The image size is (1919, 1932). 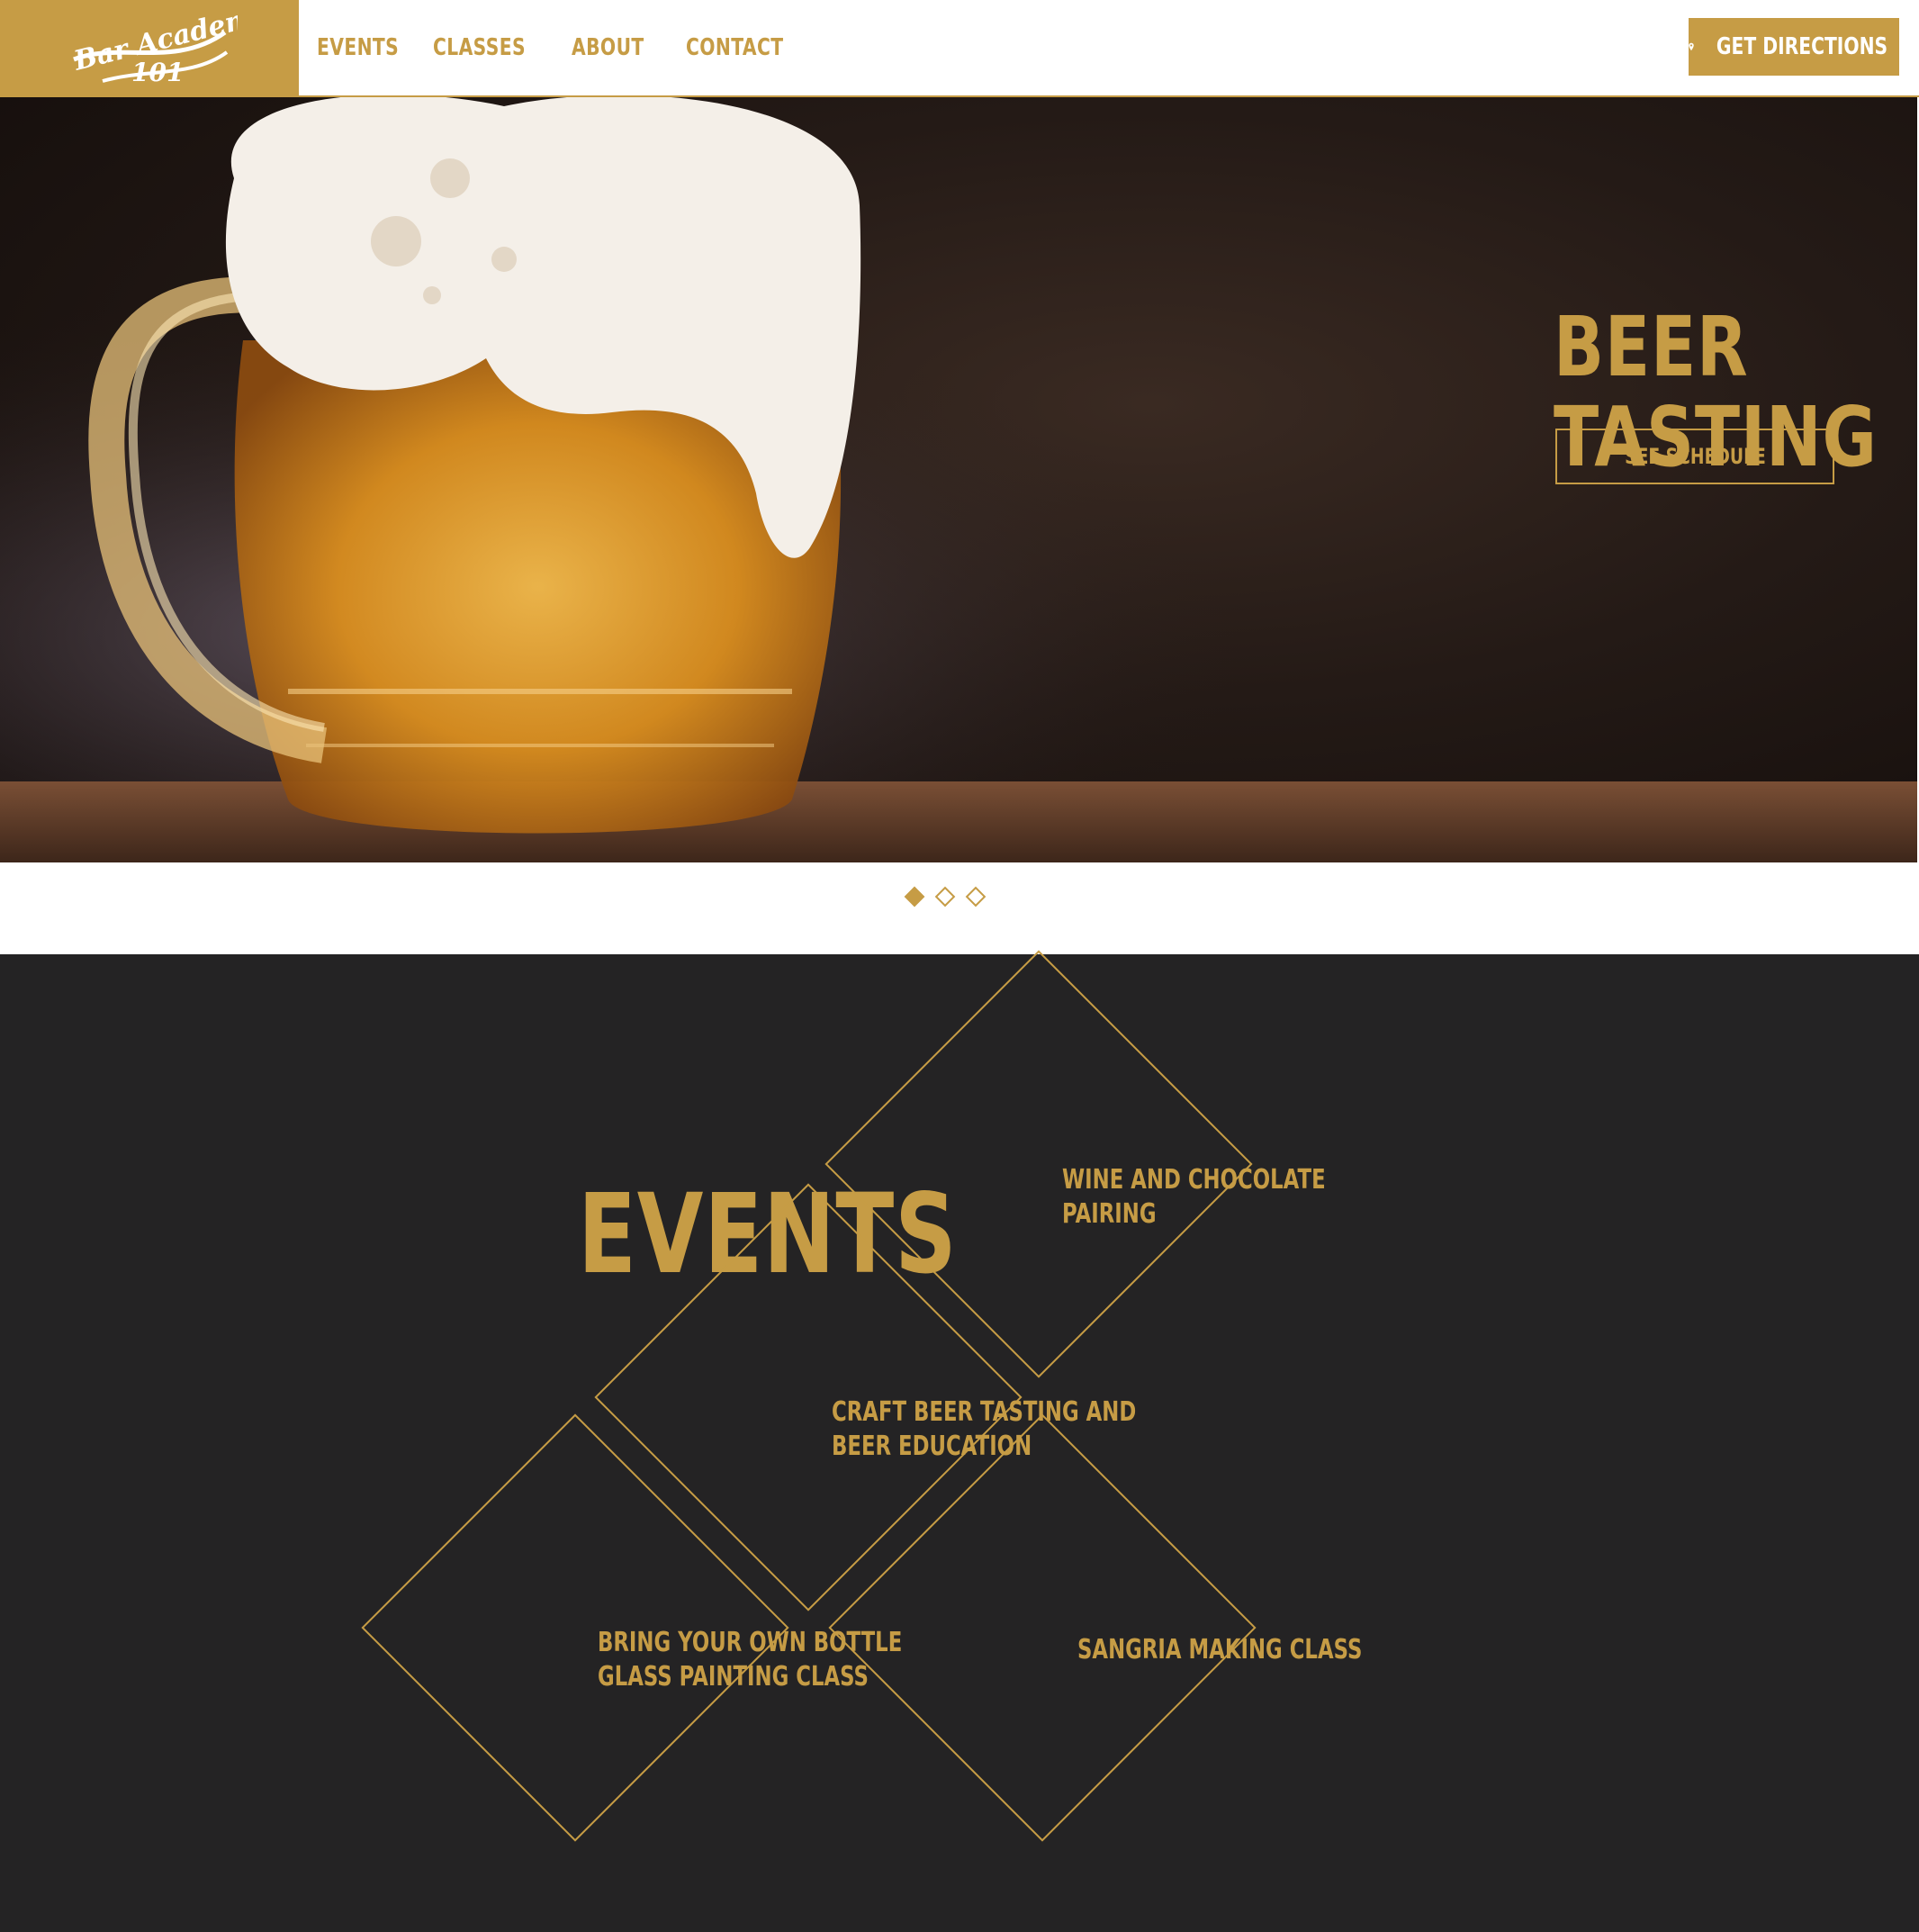 I want to click on get-directions-button: GET DIRECTIONS, so click(x=1794, y=47).